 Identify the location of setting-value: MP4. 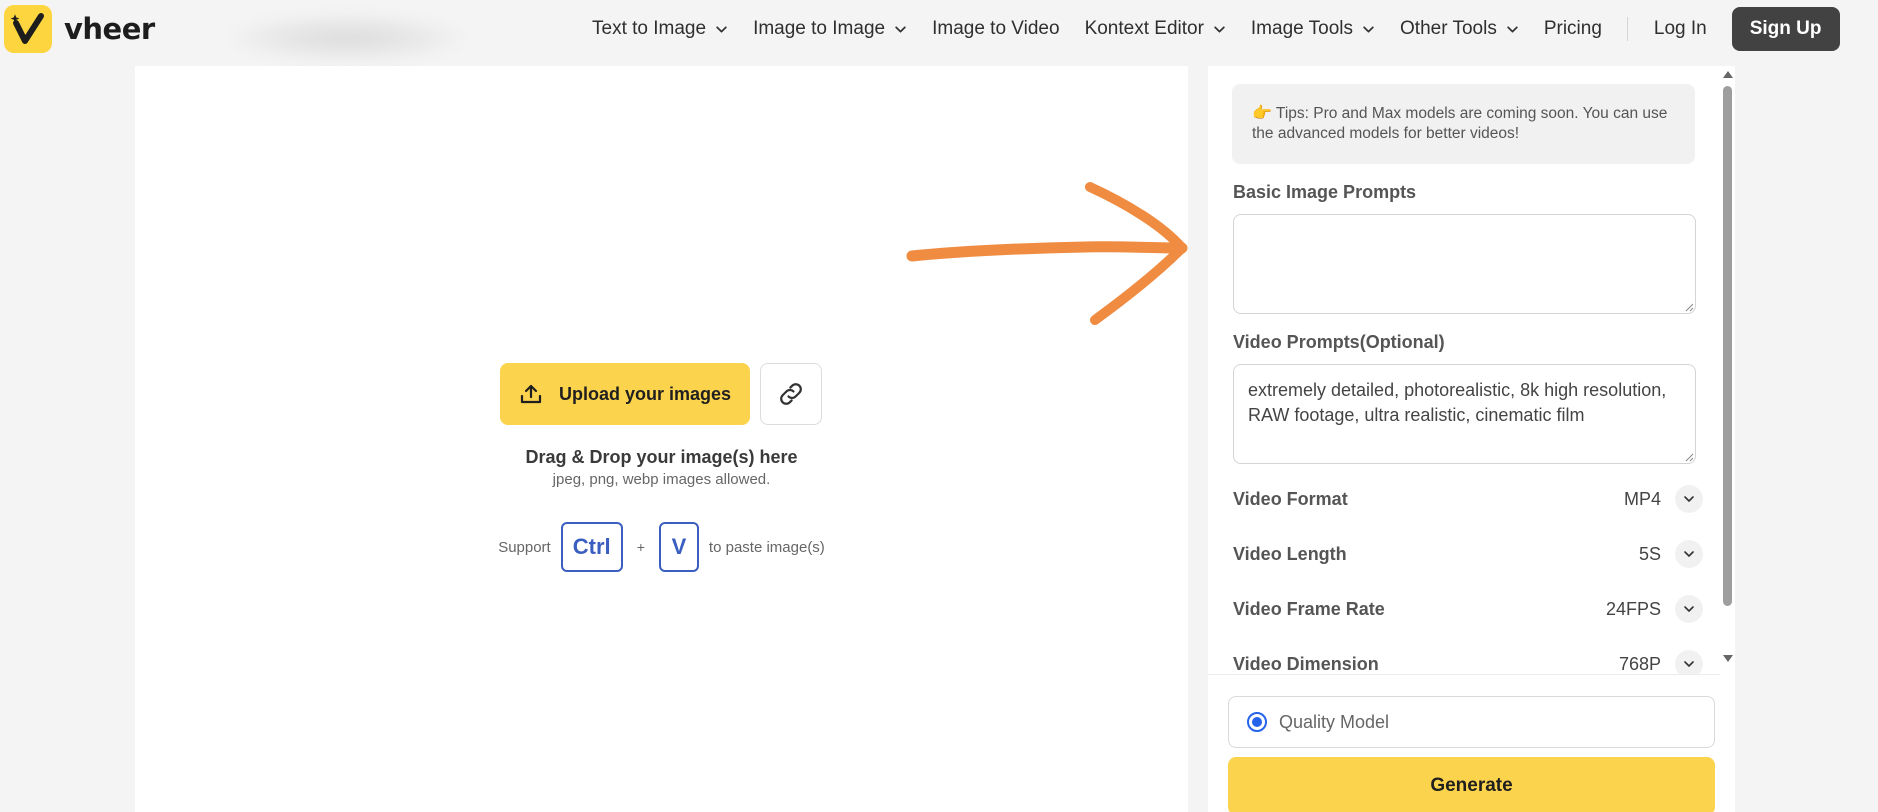
(1642, 498).